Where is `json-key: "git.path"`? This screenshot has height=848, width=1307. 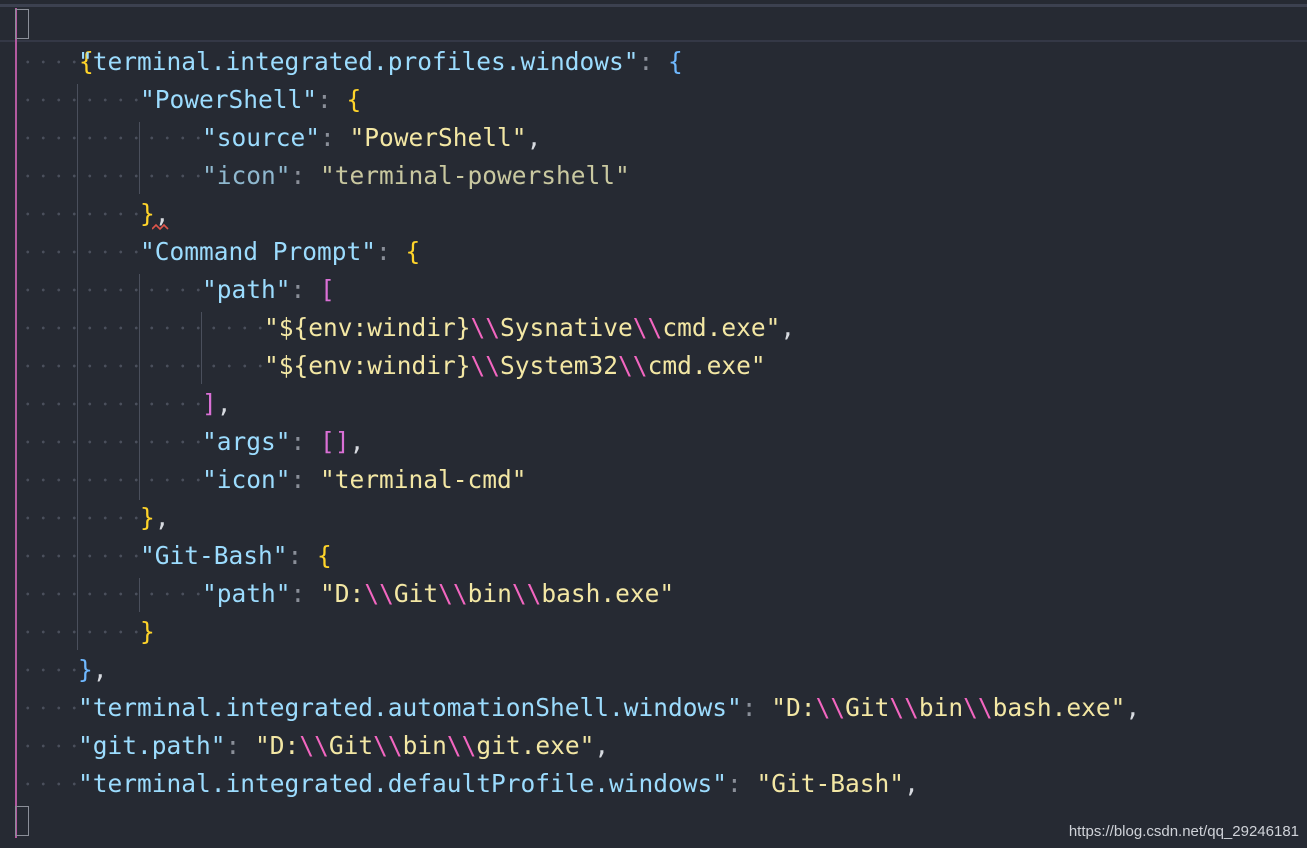
json-key: "git.path" is located at coordinates (152, 745).